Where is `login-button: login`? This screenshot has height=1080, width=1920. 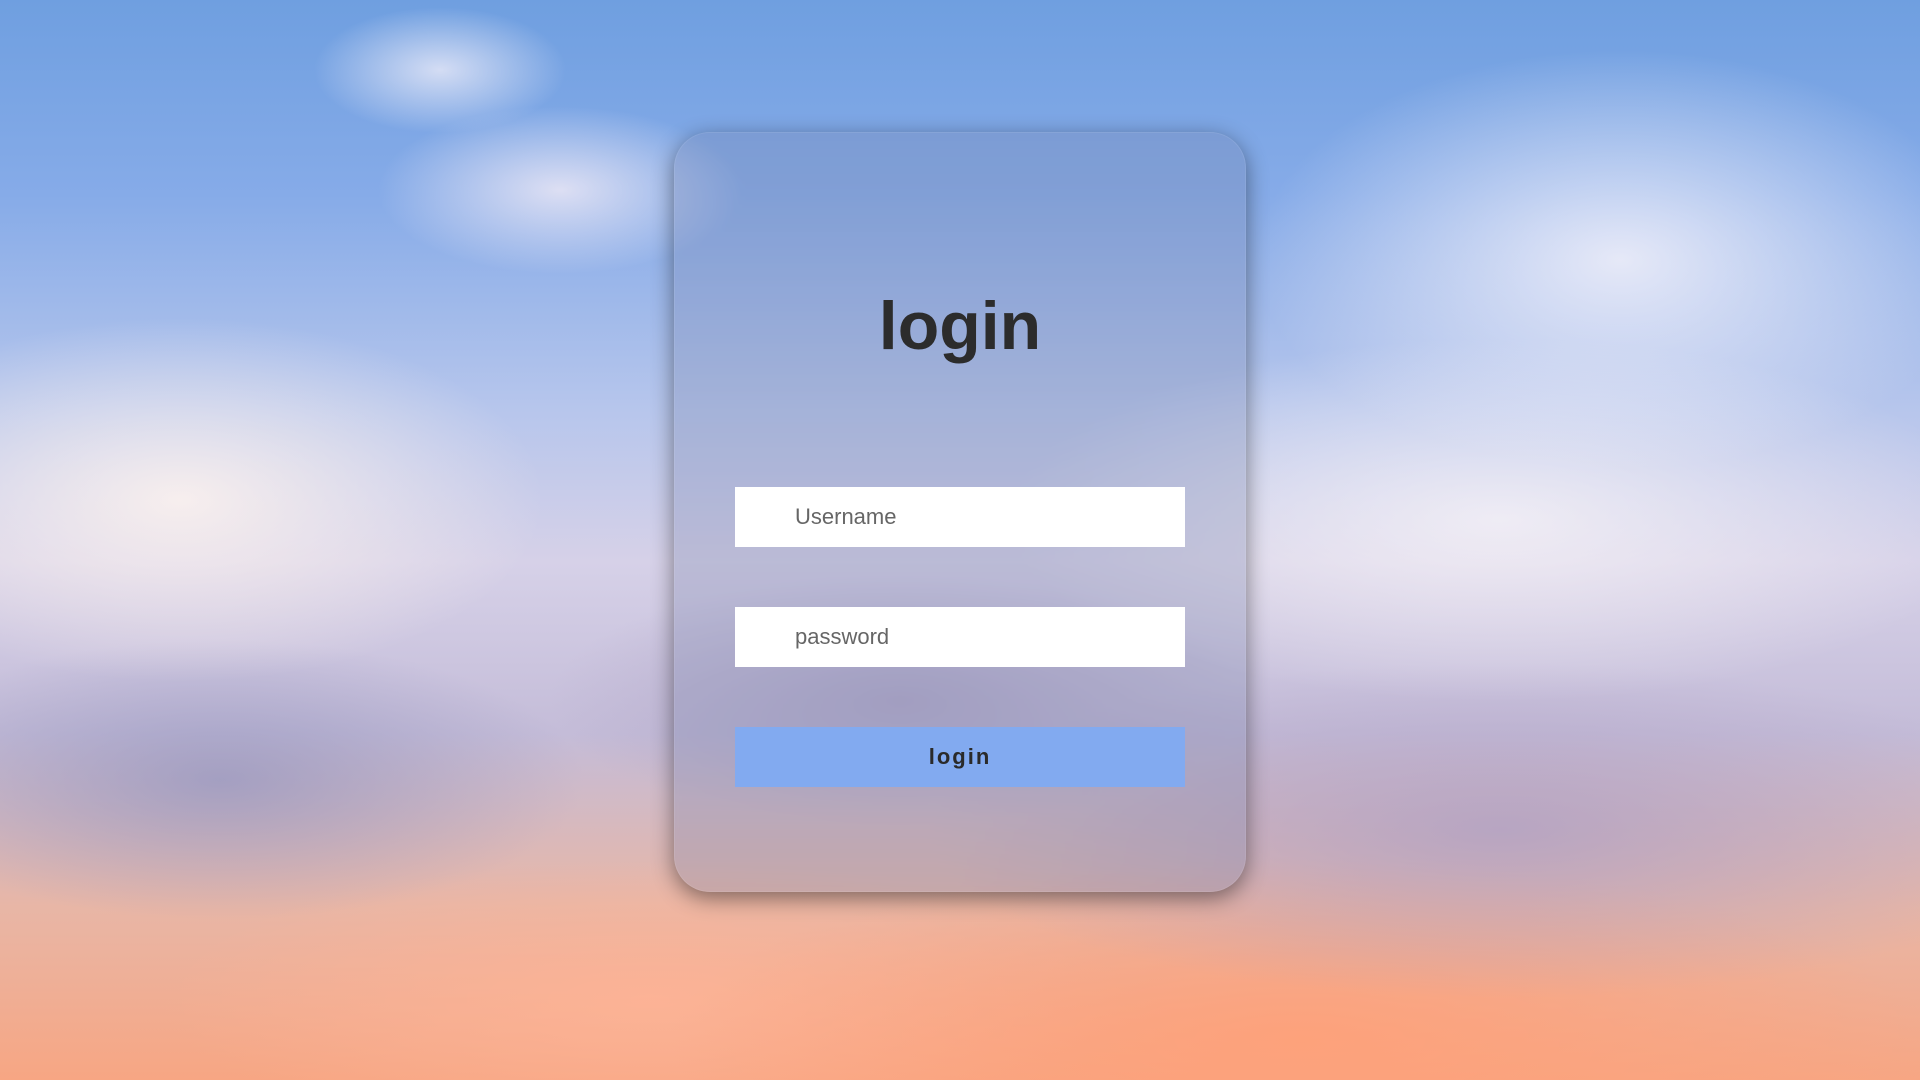
login-button: login is located at coordinates (960, 757).